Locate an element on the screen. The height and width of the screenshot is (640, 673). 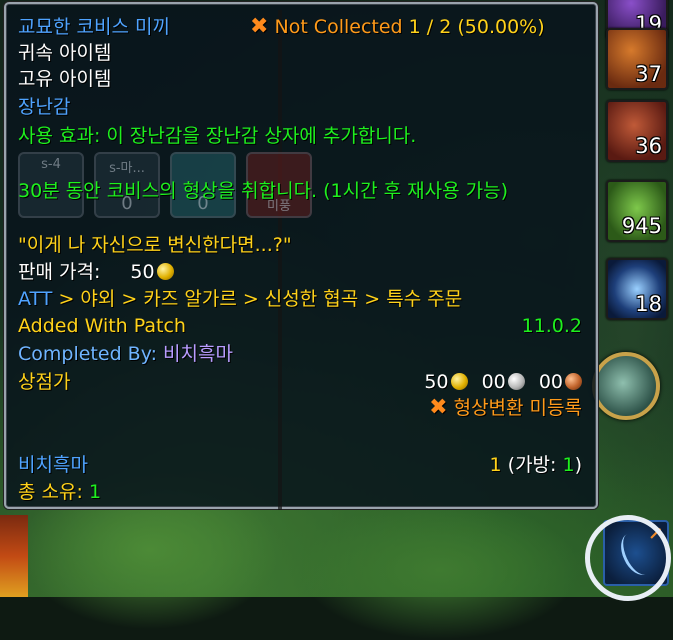
gold-amount: 50 is located at coordinates (436, 382).